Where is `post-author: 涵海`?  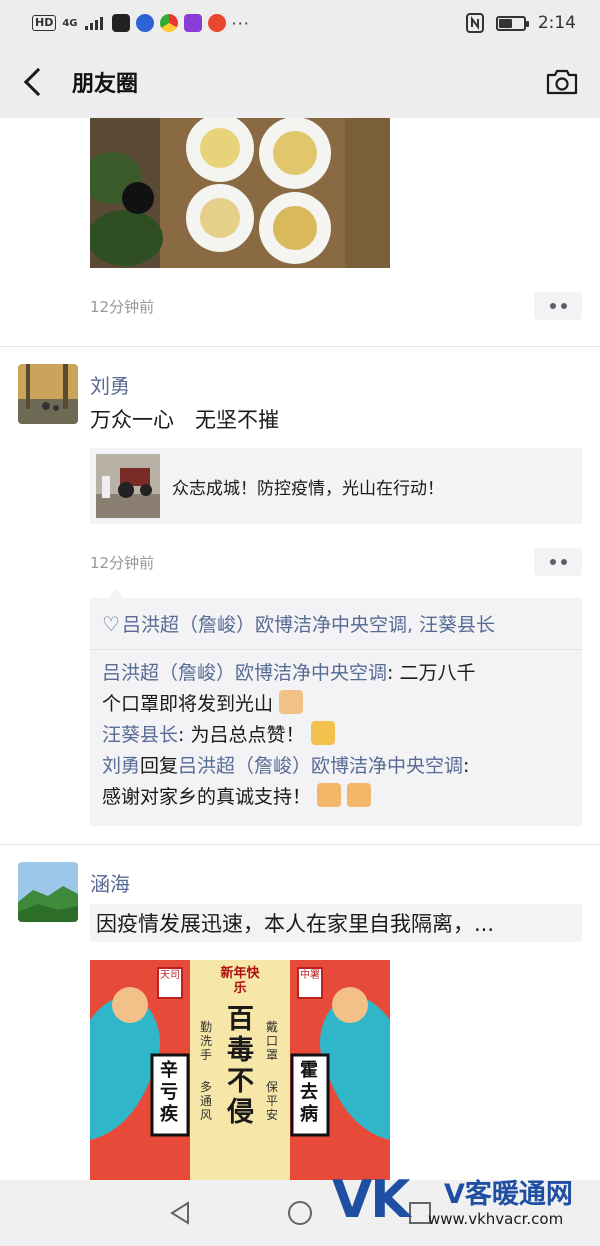 post-author: 涵海 is located at coordinates (110, 882).